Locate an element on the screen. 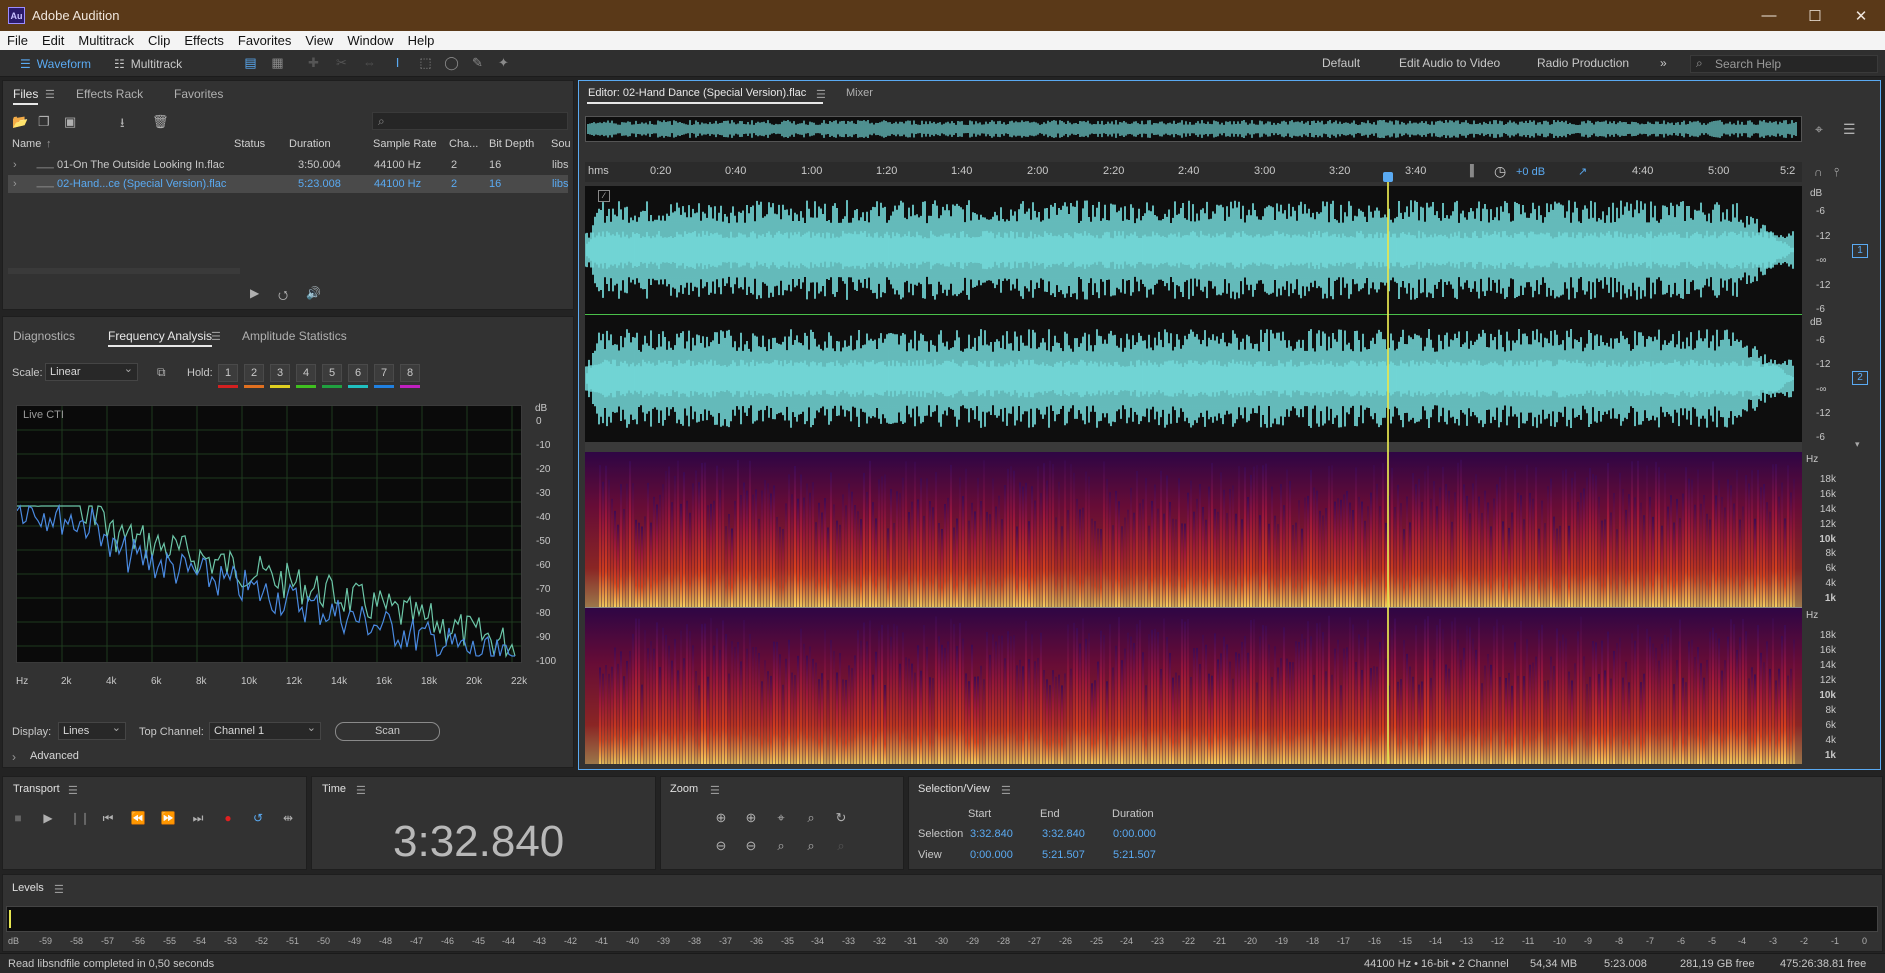 This screenshot has width=1885, height=973. play-preview-icon: ▶ is located at coordinates (254, 293).